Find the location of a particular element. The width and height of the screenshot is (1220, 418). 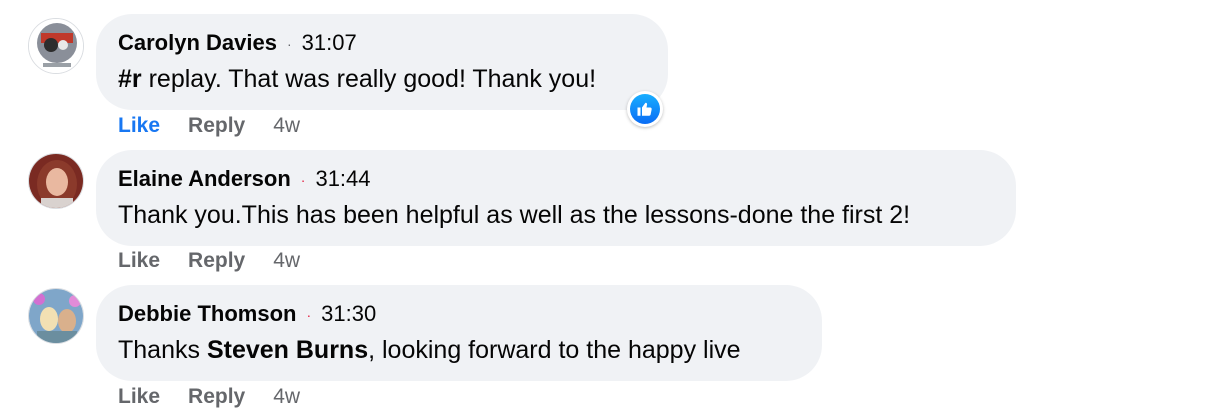

like-icon is located at coordinates (645, 109).